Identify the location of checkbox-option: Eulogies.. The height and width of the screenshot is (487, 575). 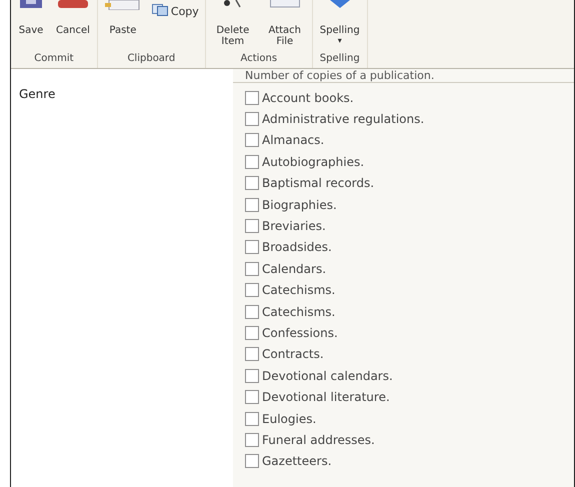
(403, 419).